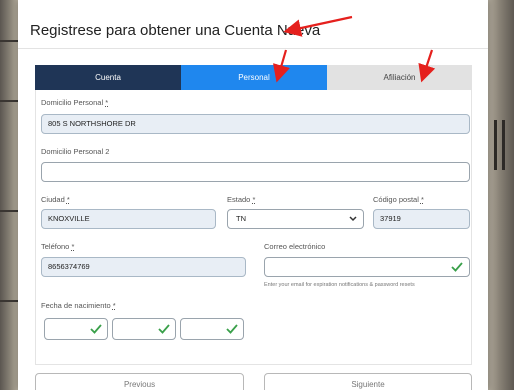  What do you see at coordinates (354, 49) in the screenshot?
I see `red-arrow-annotation` at bounding box center [354, 49].